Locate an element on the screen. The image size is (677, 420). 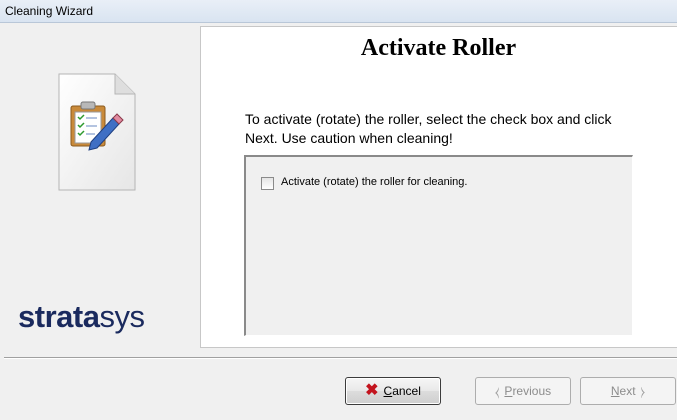
stratasys-logo: stratasys is located at coordinates (81, 316).